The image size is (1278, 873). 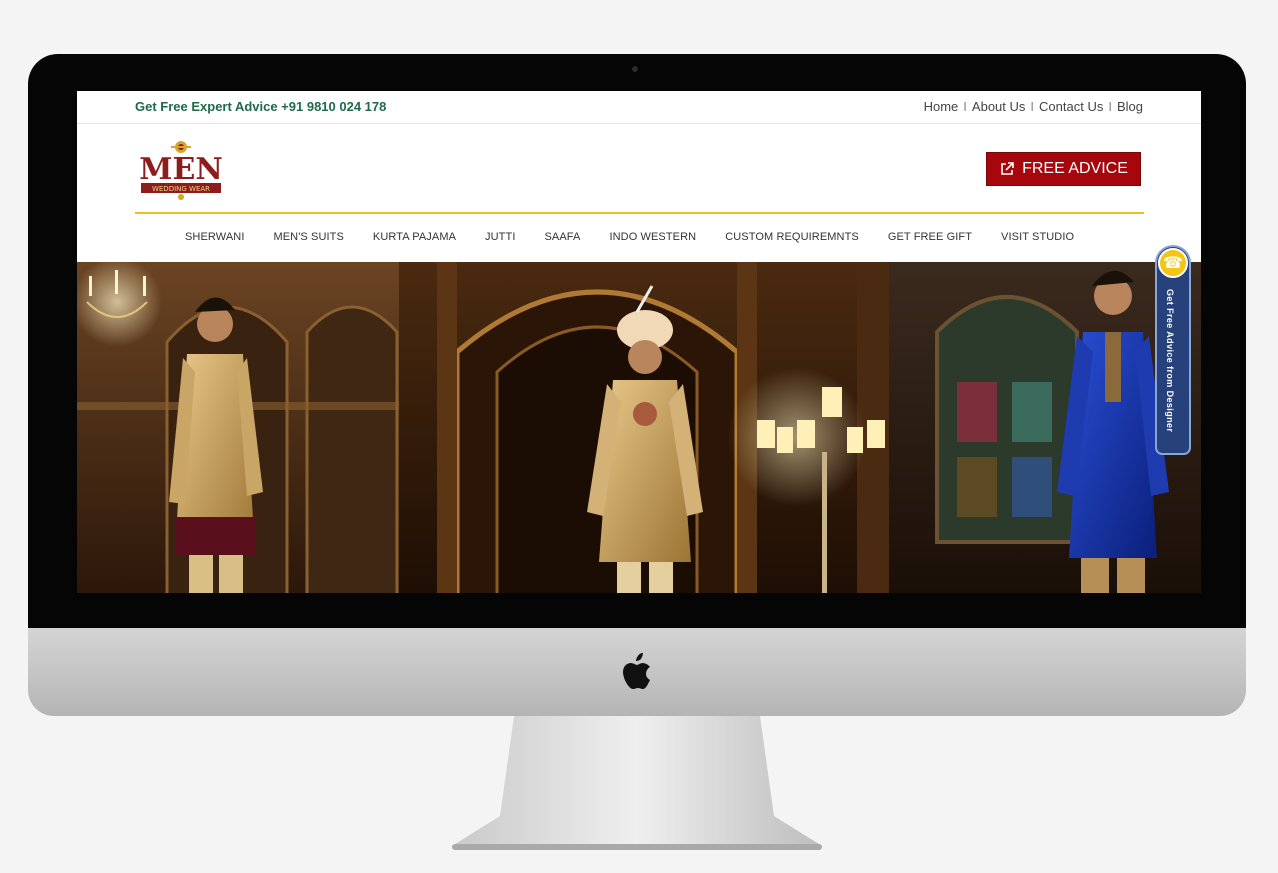 What do you see at coordinates (1037, 237) in the screenshot?
I see `nav-item-visit-studio: VISIT STUDIO` at bounding box center [1037, 237].